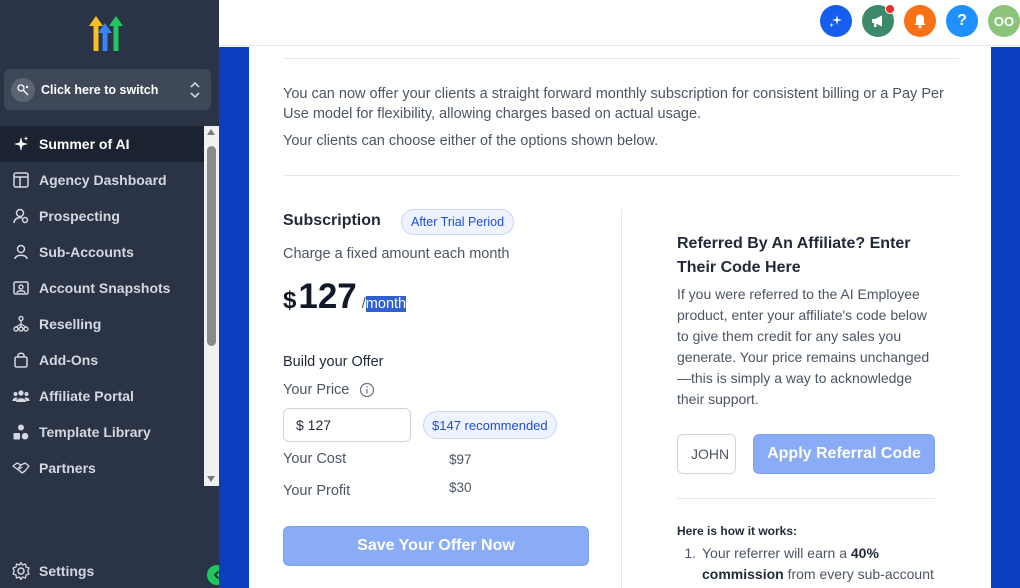 The image size is (1020, 588). What do you see at coordinates (106, 33) in the screenshot?
I see `app-logo` at bounding box center [106, 33].